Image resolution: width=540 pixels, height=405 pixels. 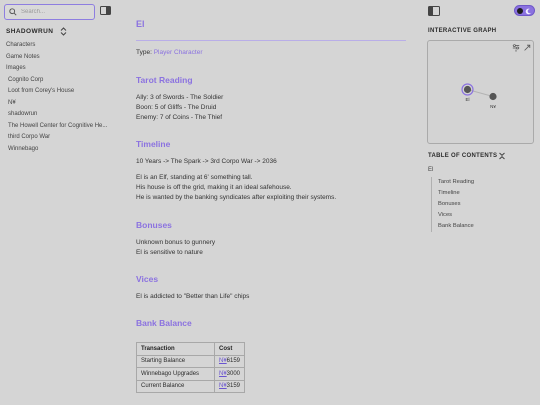 I want to click on table-header-row: Transaction Cost, so click(x=191, y=349).